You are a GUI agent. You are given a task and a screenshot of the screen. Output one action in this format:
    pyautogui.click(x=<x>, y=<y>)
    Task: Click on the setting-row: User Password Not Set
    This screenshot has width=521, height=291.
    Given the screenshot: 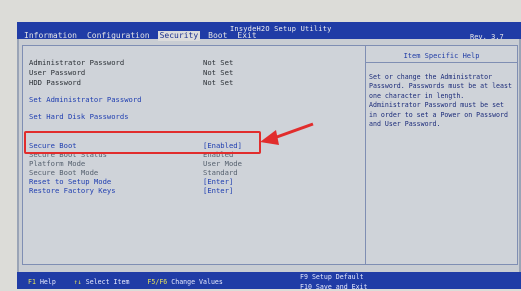 What is the action you would take?
    pyautogui.click(x=194, y=73)
    